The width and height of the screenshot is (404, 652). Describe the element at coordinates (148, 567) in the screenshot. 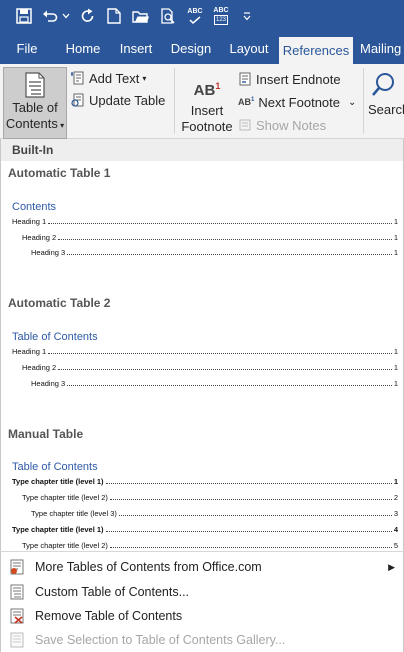

I see `menu-item-label: More Tables of Contents from Office.com` at that location.